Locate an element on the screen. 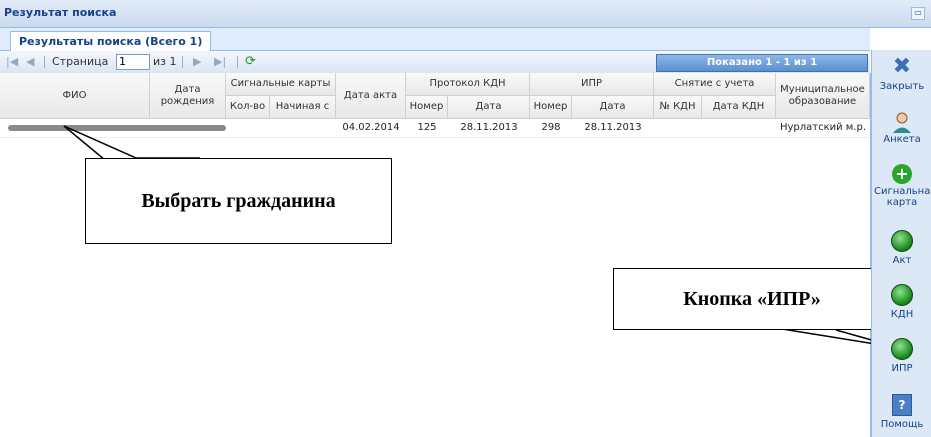  restore-icon: ▭ is located at coordinates (918, 13).